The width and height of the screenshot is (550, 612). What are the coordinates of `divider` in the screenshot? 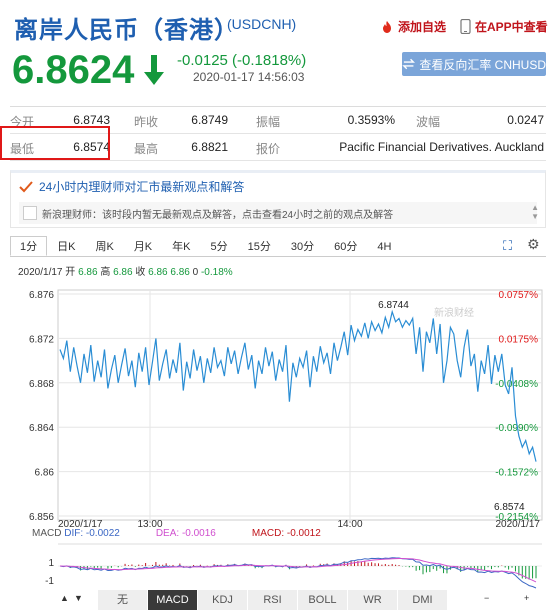 It's located at (278, 256).